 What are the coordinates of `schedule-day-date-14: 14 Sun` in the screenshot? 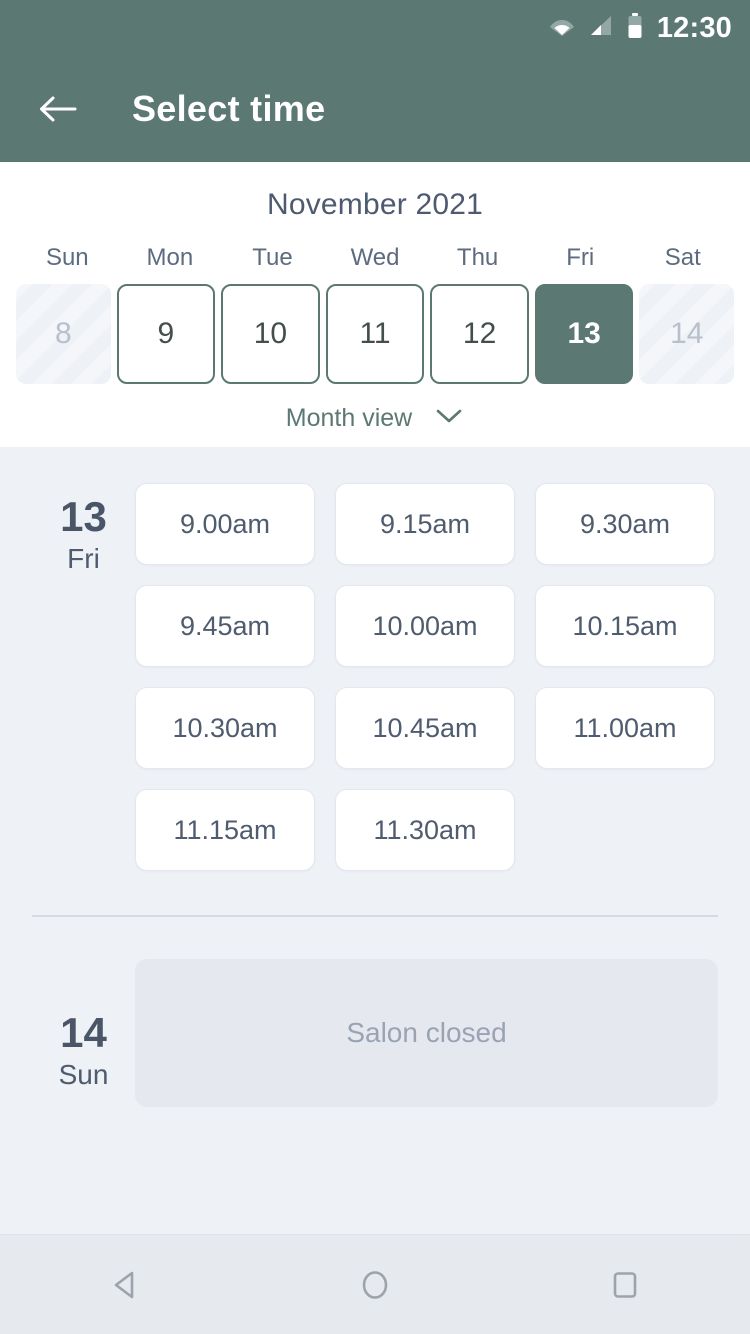 It's located at (83, 1033).